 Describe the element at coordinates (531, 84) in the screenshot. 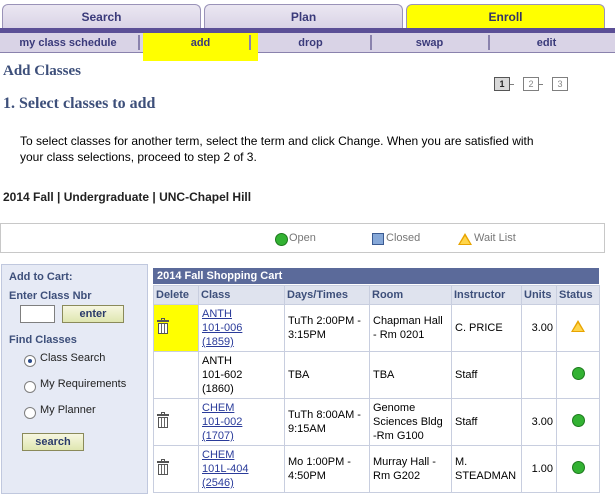

I see `step-2: 2` at that location.